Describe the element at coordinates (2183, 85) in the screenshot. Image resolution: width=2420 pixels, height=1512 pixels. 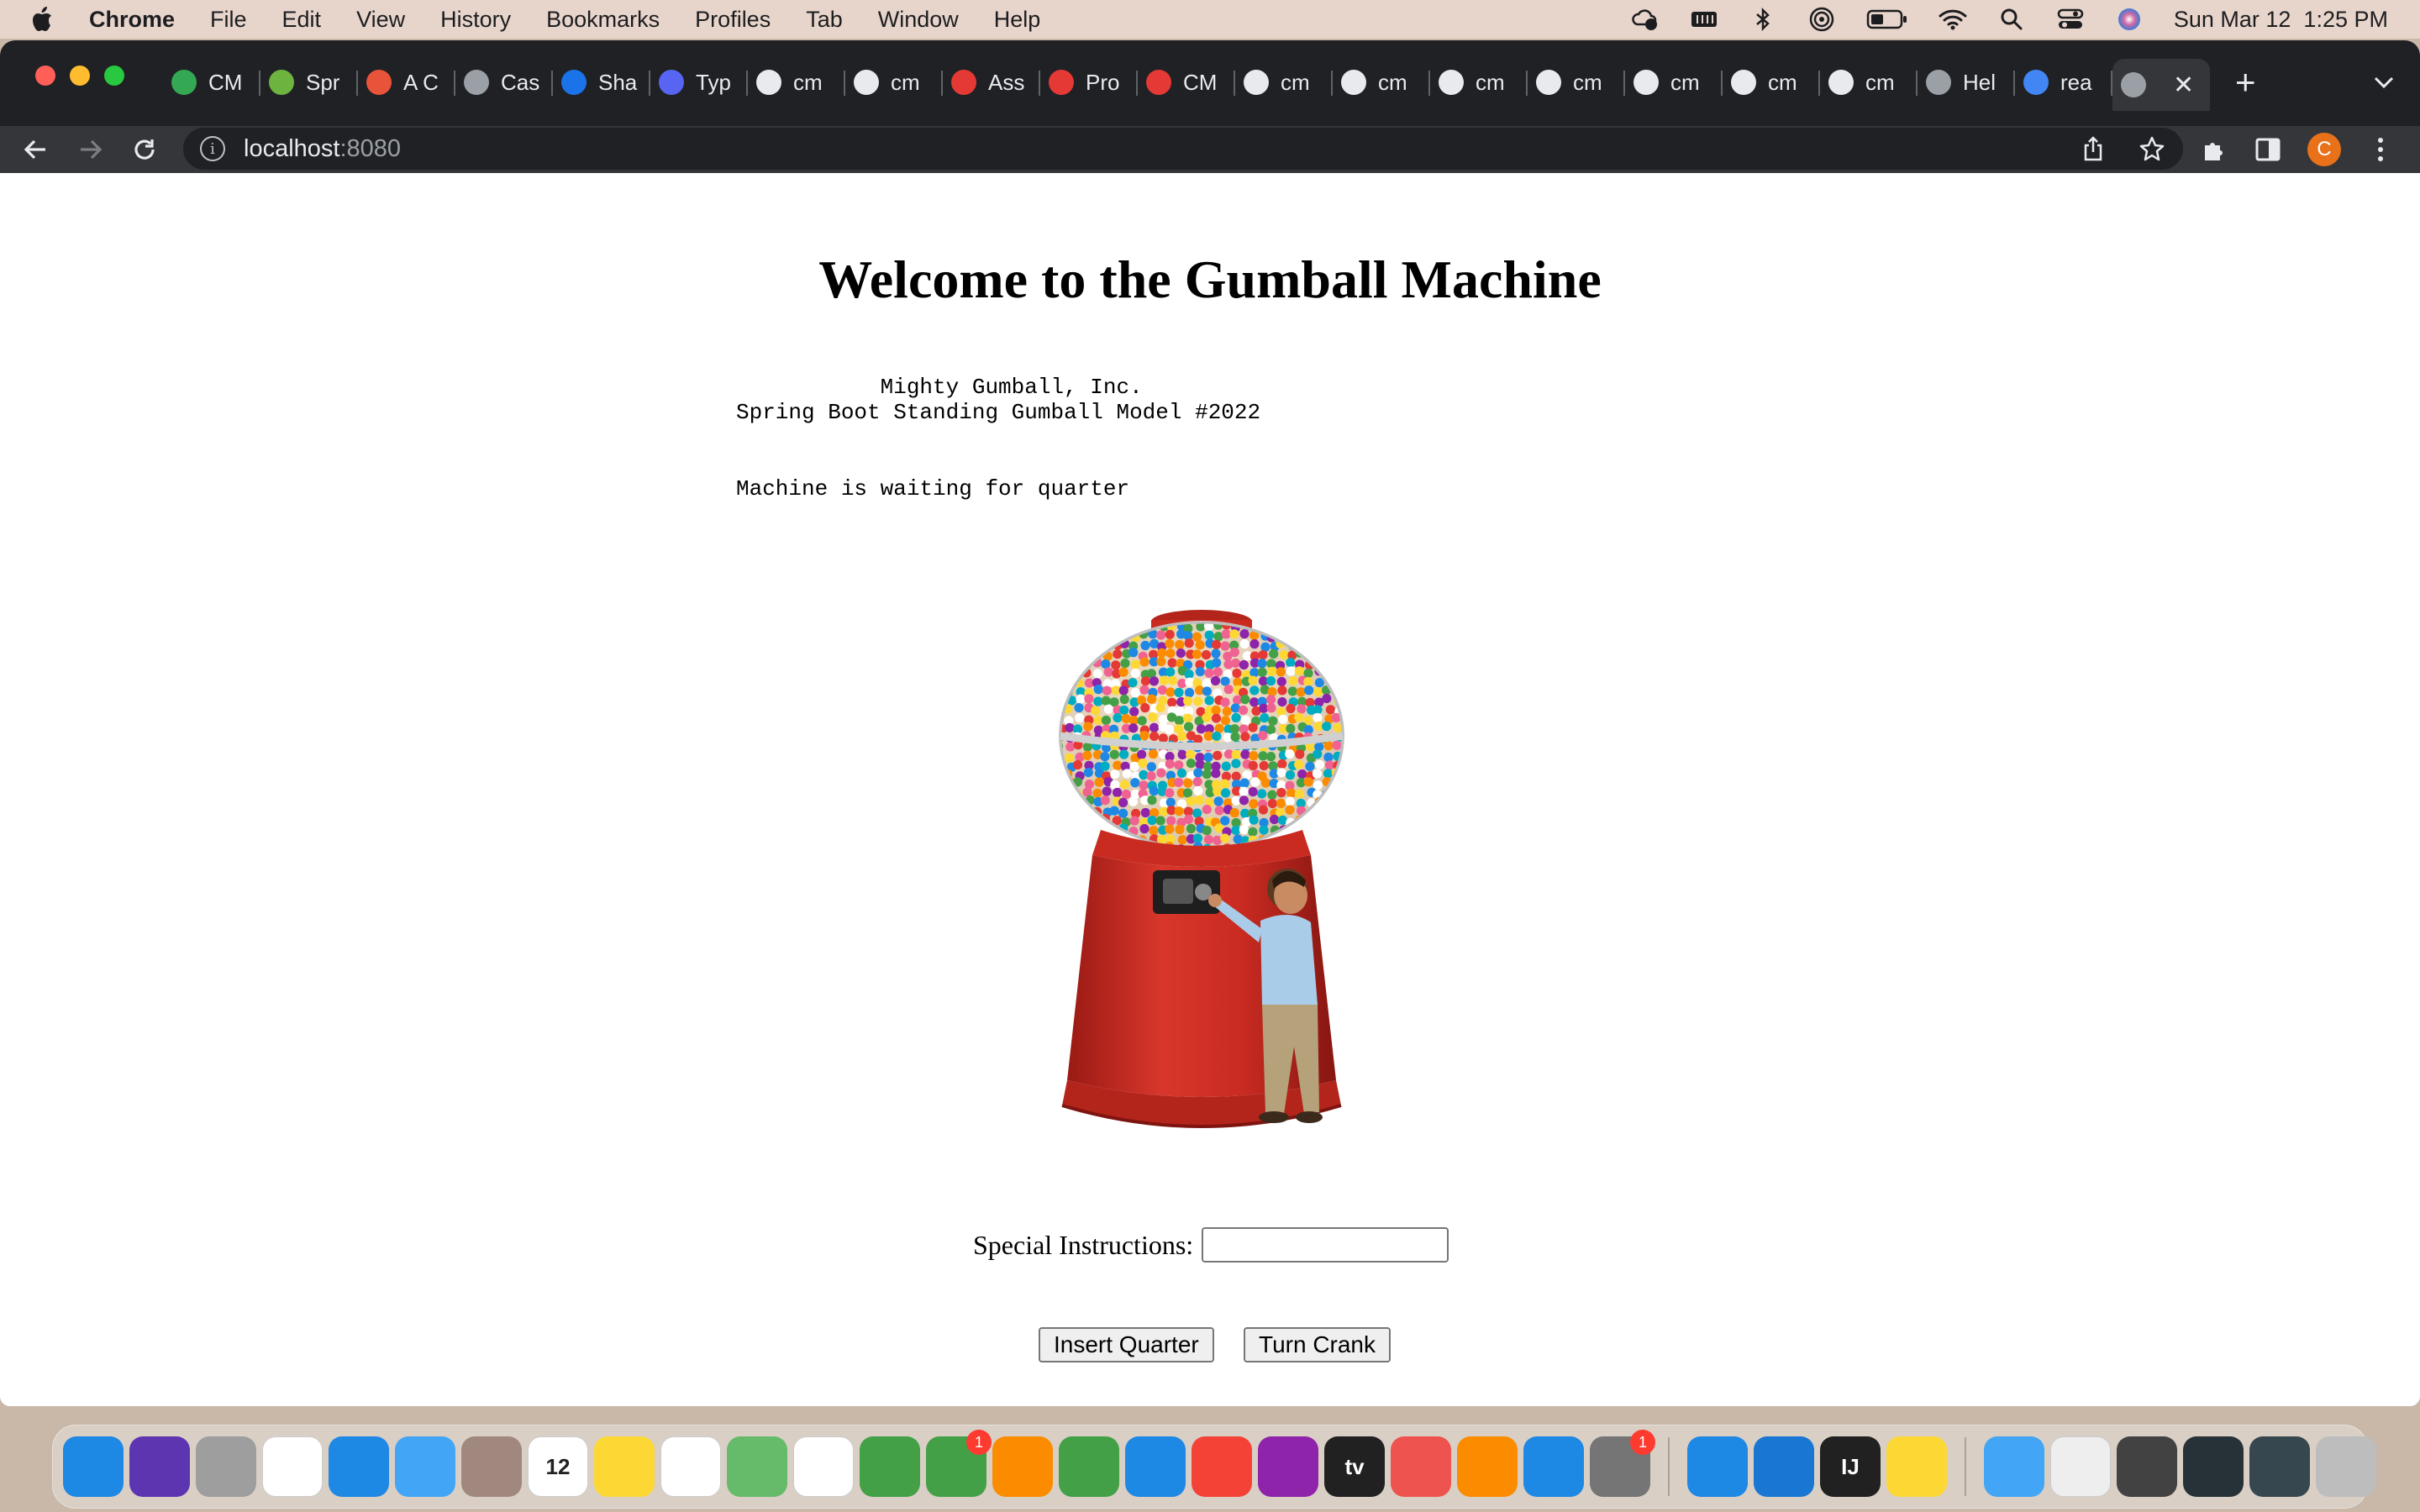
I see `close-tab-icon: ✕` at that location.